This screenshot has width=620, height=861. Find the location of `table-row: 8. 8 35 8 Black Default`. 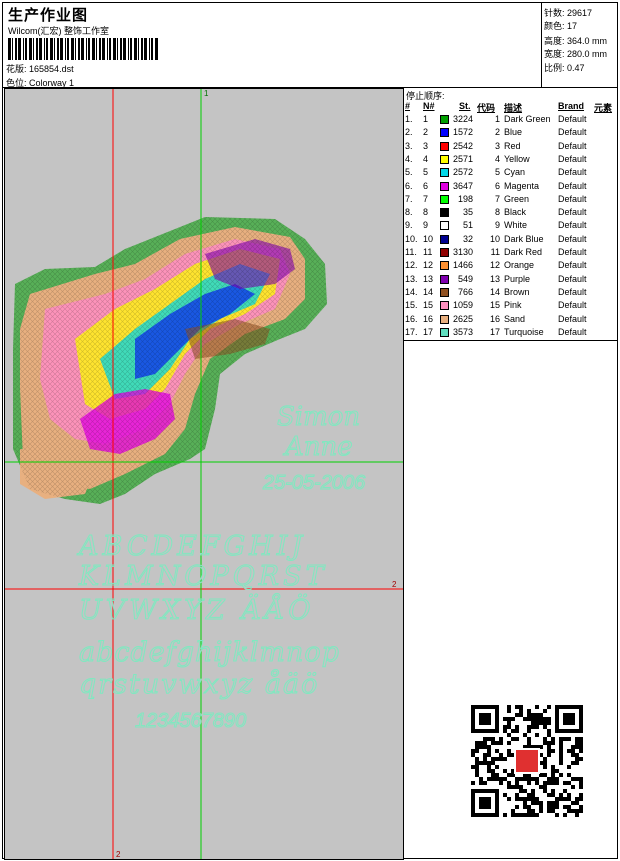

table-row: 8. 8 35 8 Black Default is located at coordinates (511, 213).